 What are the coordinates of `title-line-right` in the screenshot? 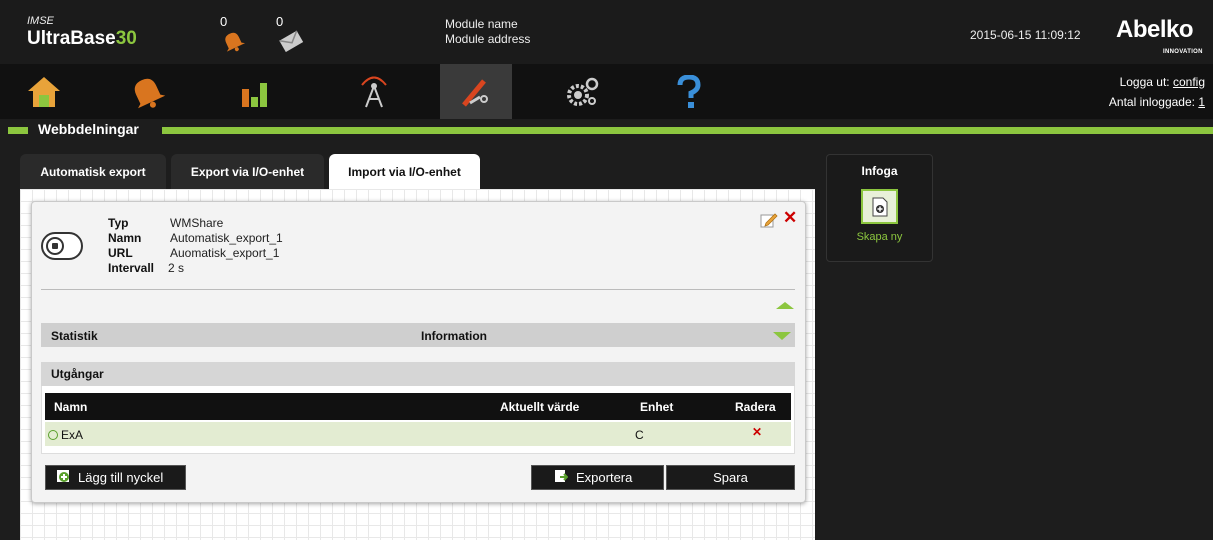 It's located at (687, 130).